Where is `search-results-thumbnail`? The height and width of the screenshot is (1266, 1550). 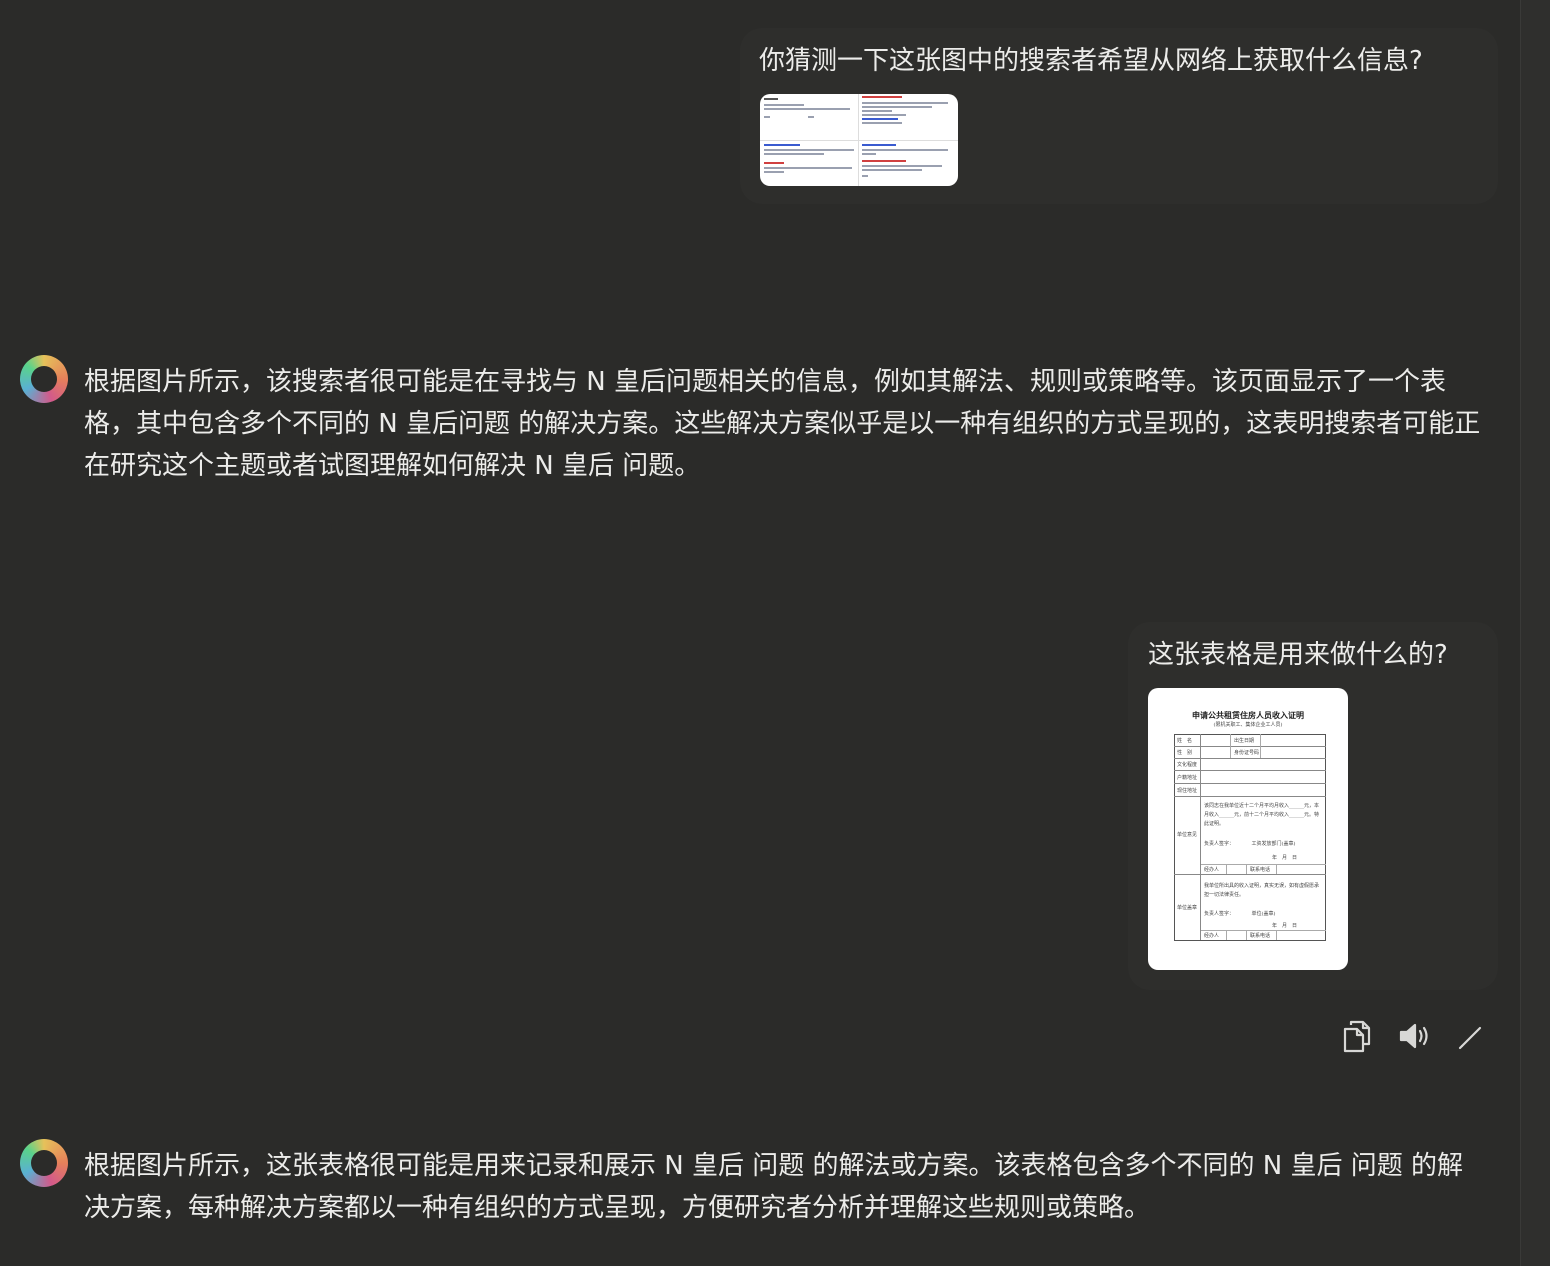
search-results-thumbnail is located at coordinates (859, 140).